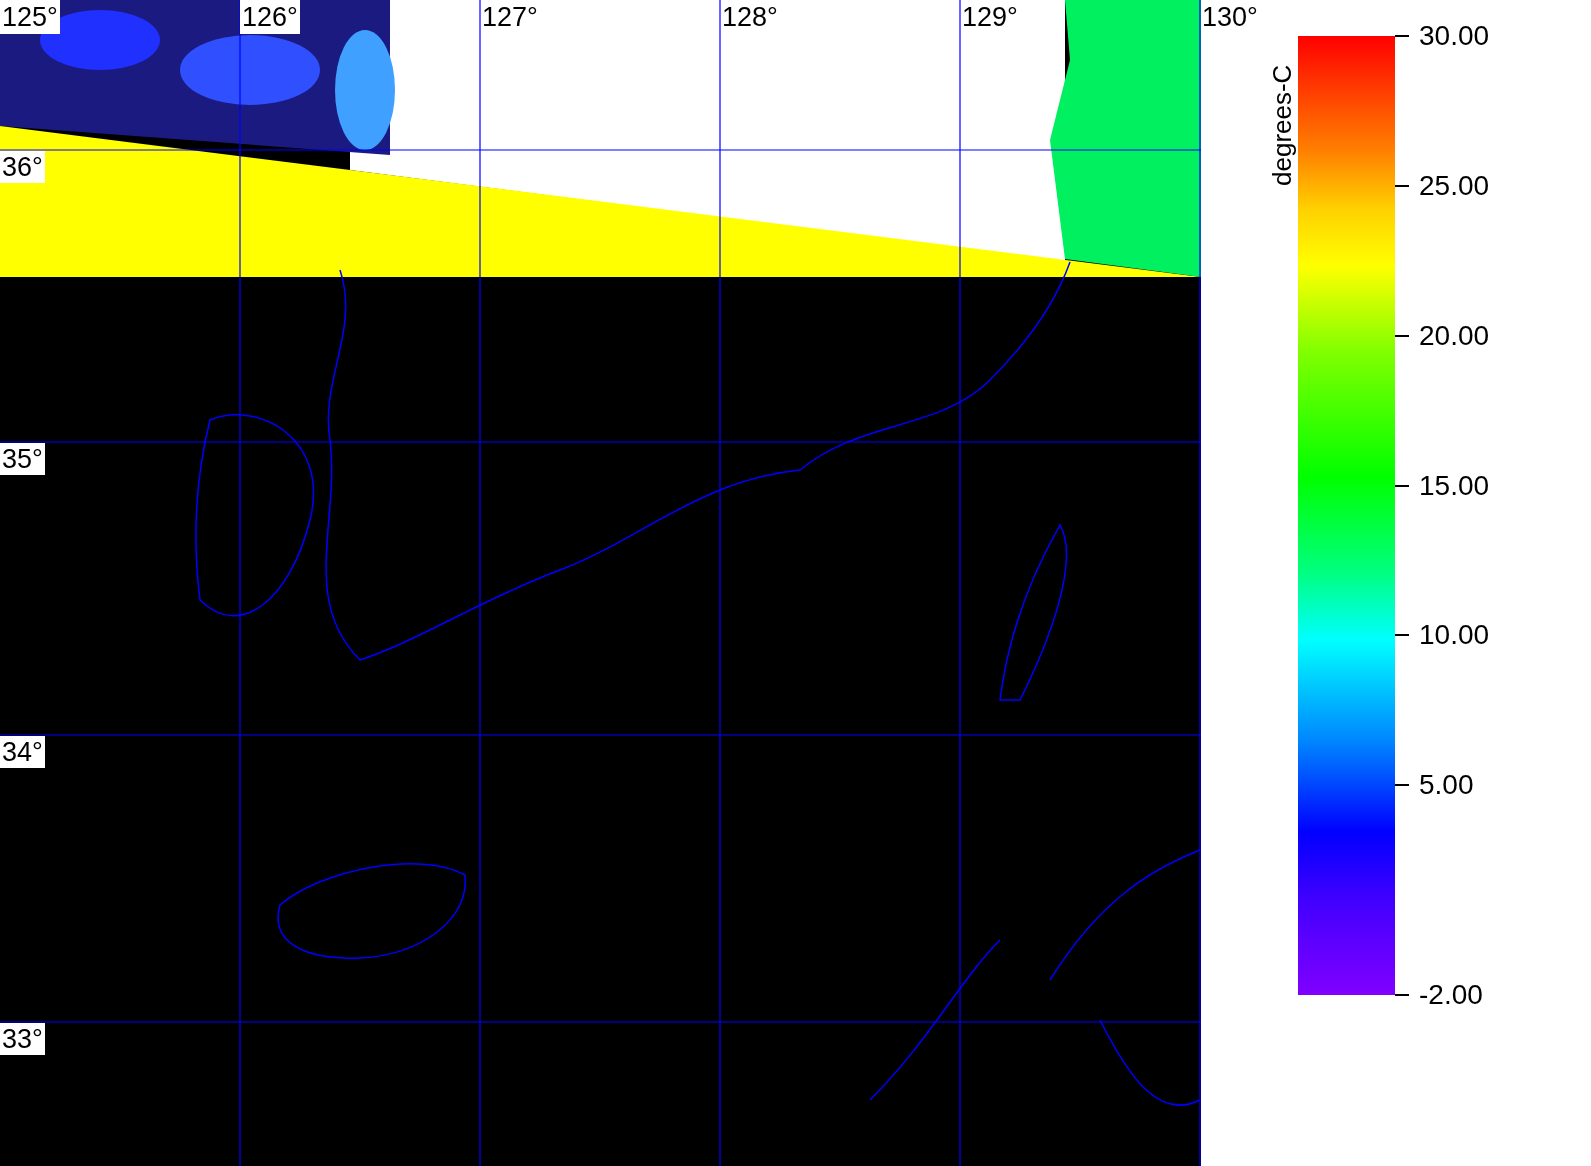 Image resolution: width=1591 pixels, height=1166 pixels. What do you see at coordinates (1454, 335) in the screenshot?
I see `tick-label: 20.00` at bounding box center [1454, 335].